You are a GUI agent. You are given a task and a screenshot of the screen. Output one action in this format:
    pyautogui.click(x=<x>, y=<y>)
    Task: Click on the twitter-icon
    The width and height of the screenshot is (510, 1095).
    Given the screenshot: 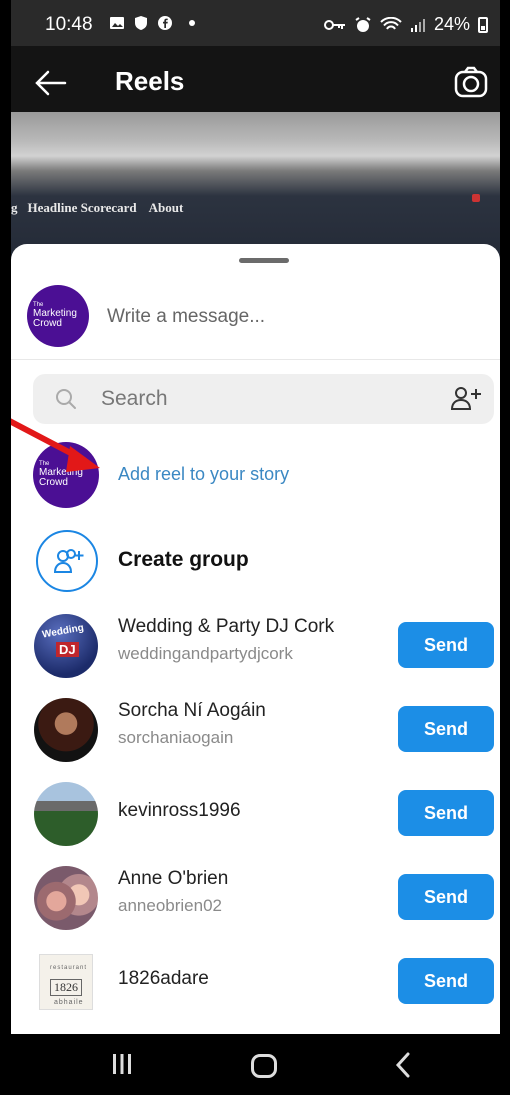 What is the action you would take?
    pyautogui.click(x=476, y=198)
    